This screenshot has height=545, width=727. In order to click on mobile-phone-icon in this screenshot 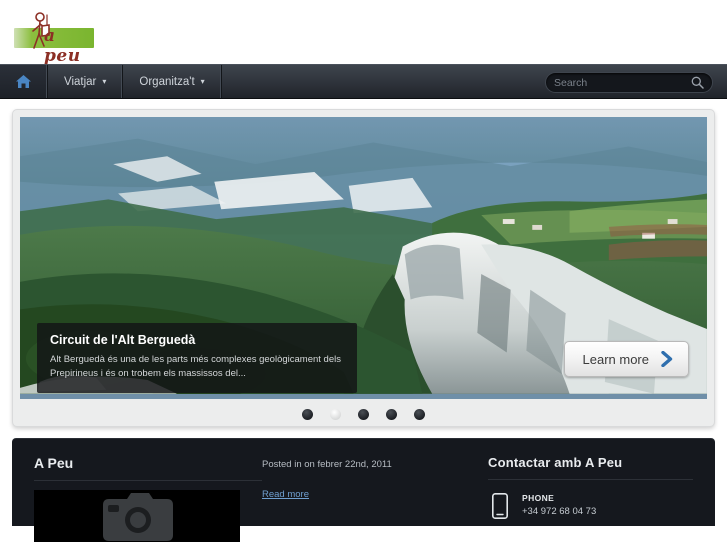, I will do `click(500, 506)`.